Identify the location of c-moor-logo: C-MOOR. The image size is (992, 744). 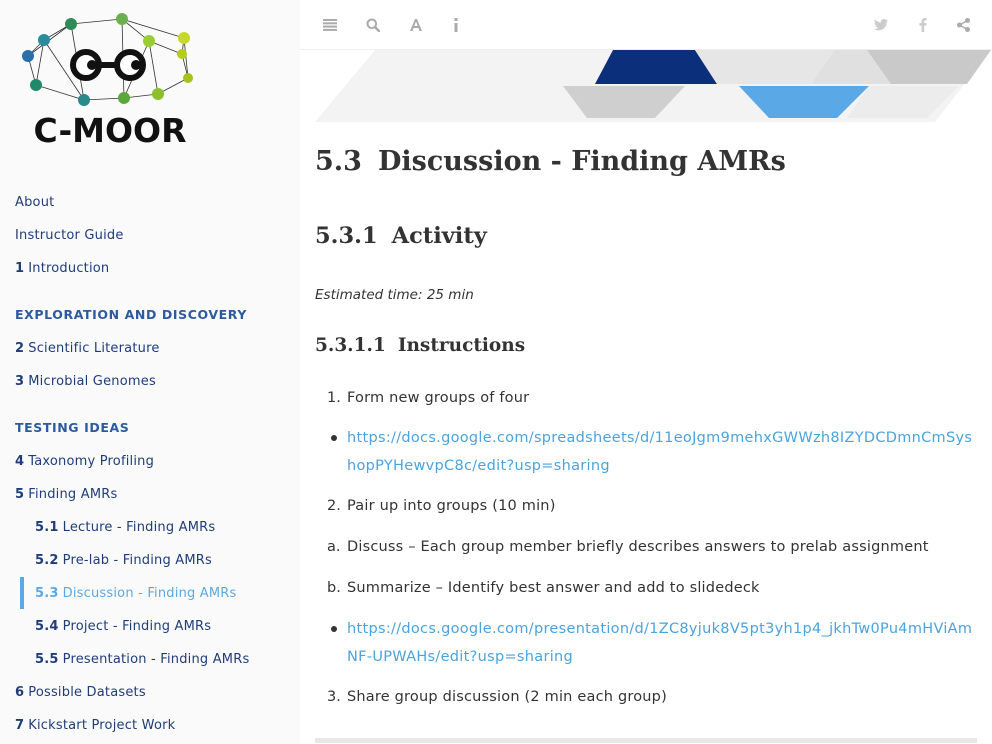
(111, 80).